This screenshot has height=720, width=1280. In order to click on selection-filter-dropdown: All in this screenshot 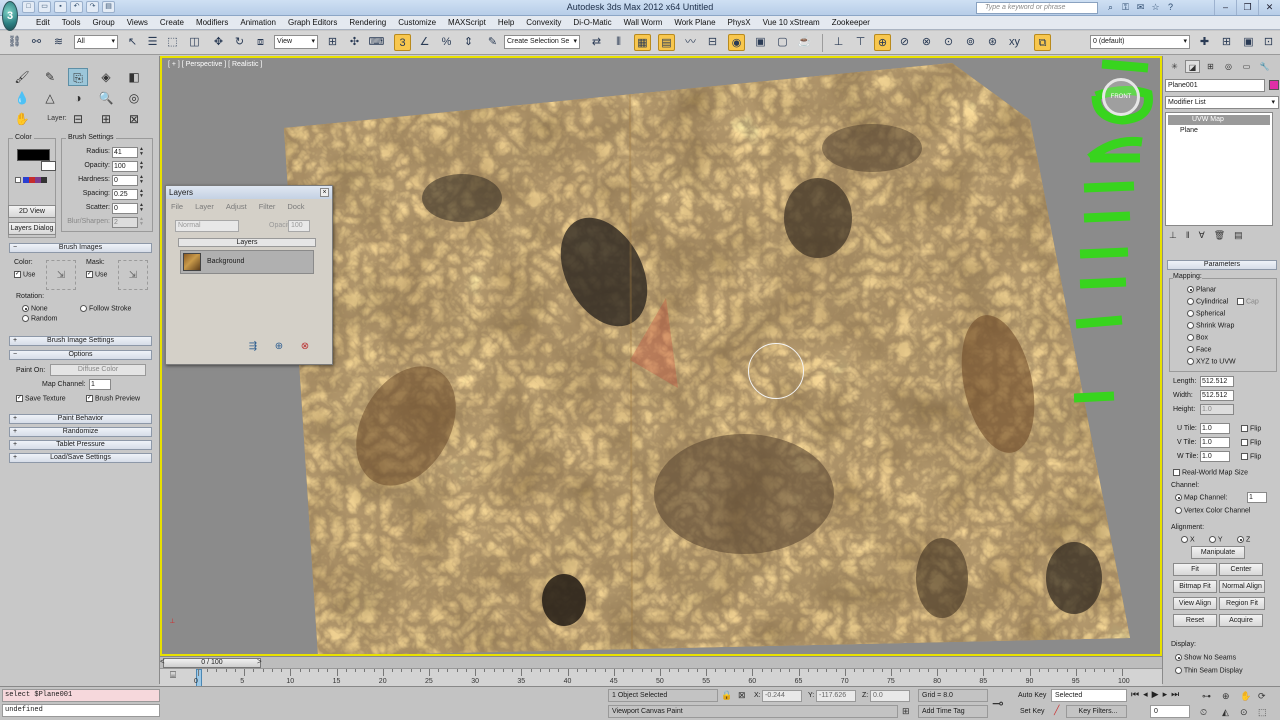, I will do `click(96, 42)`.